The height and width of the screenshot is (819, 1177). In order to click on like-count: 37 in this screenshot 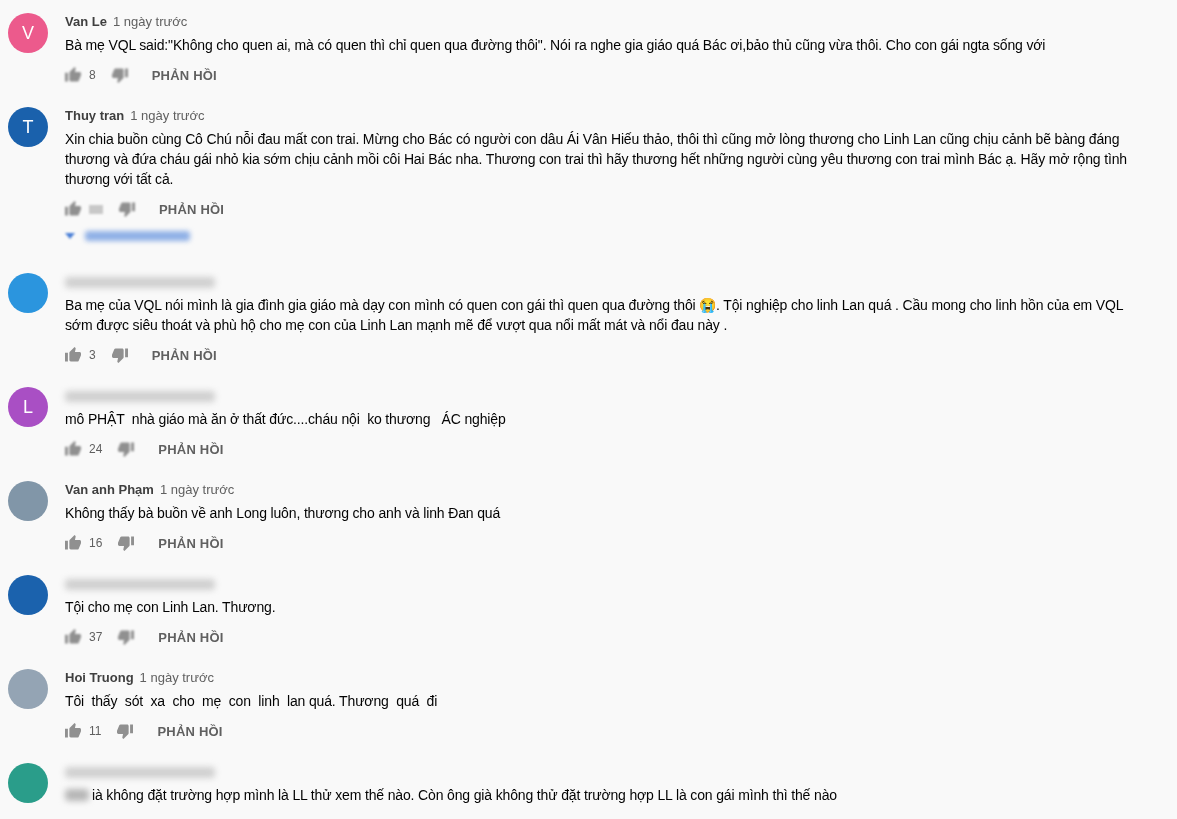, I will do `click(96, 637)`.